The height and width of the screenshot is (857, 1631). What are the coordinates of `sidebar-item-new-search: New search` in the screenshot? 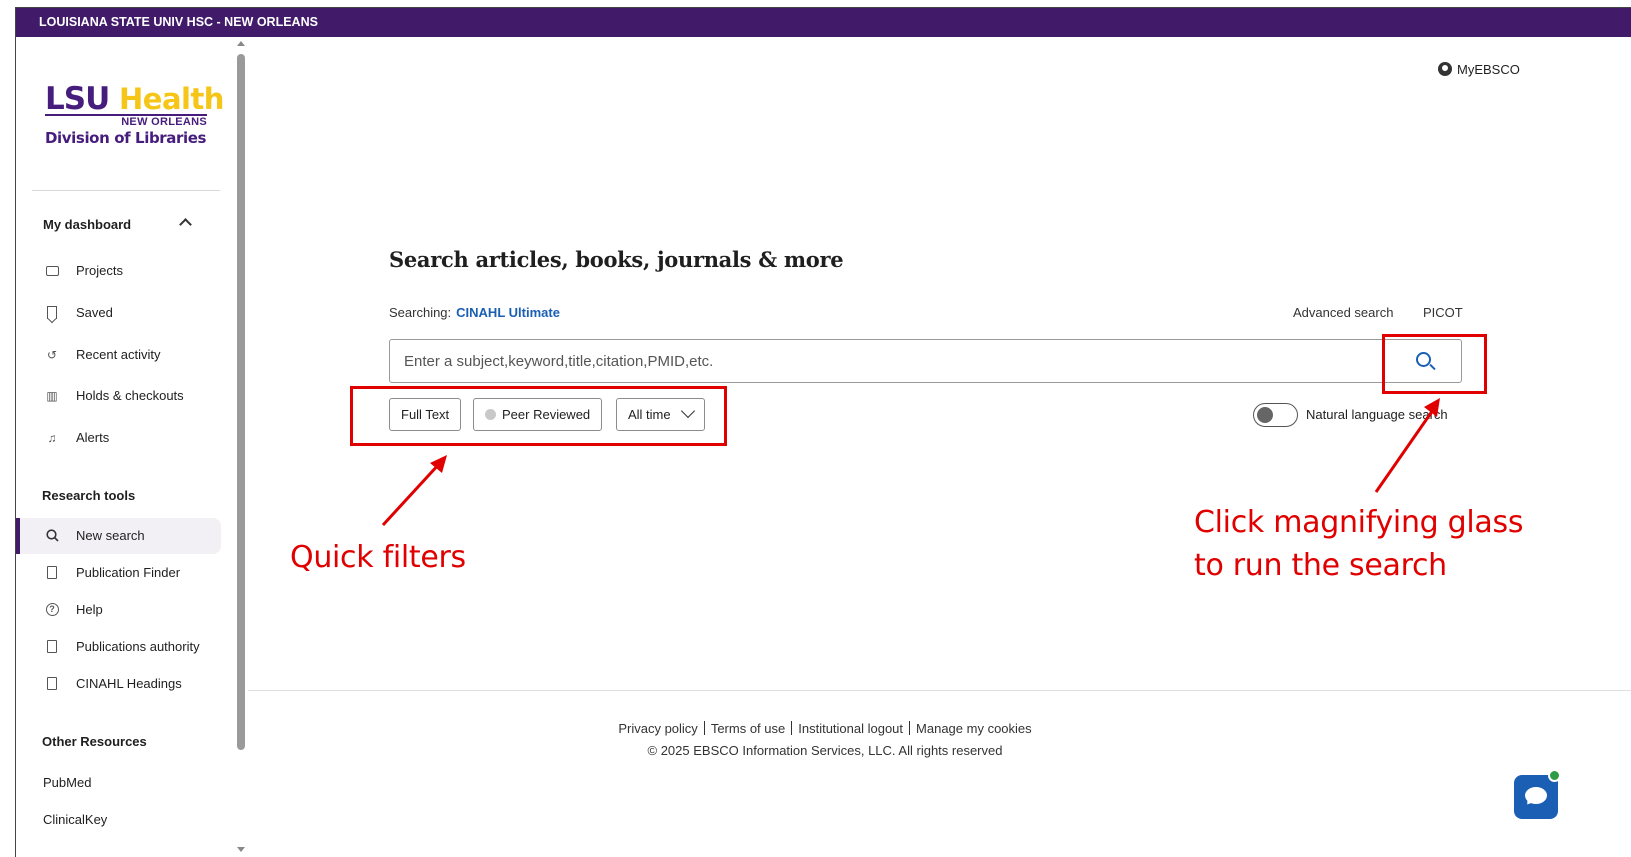 It's located at (118, 536).